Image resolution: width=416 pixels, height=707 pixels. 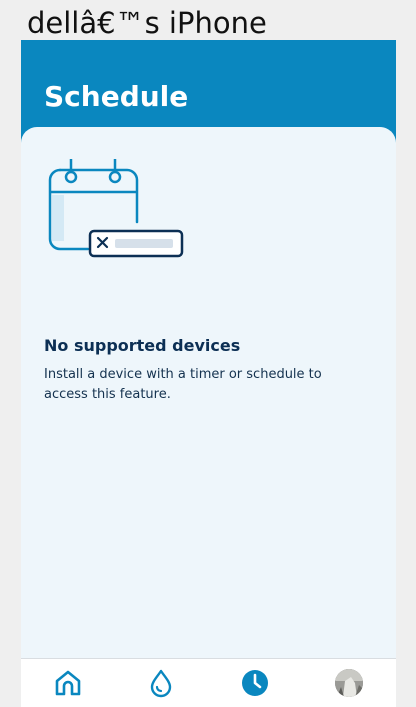 I want to click on water-drop-icon, so click(x=161, y=683).